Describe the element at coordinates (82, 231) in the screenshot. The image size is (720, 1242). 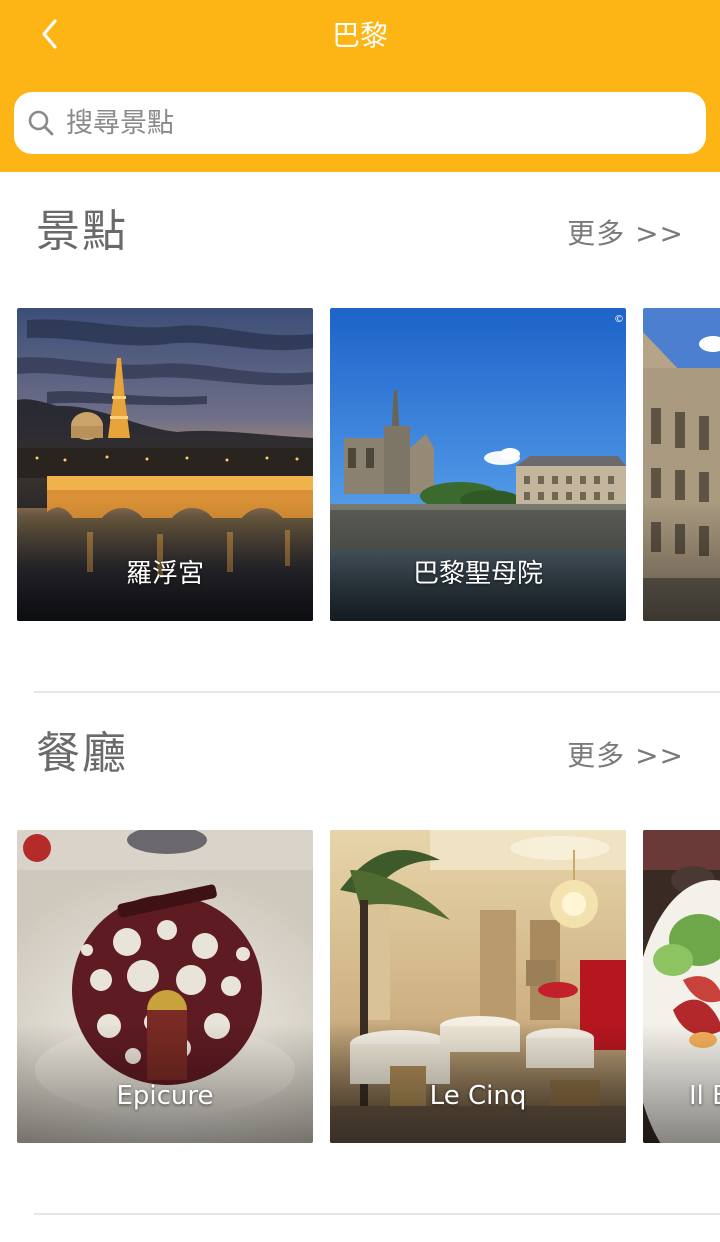
I see `section-title-attractions: 景點` at that location.